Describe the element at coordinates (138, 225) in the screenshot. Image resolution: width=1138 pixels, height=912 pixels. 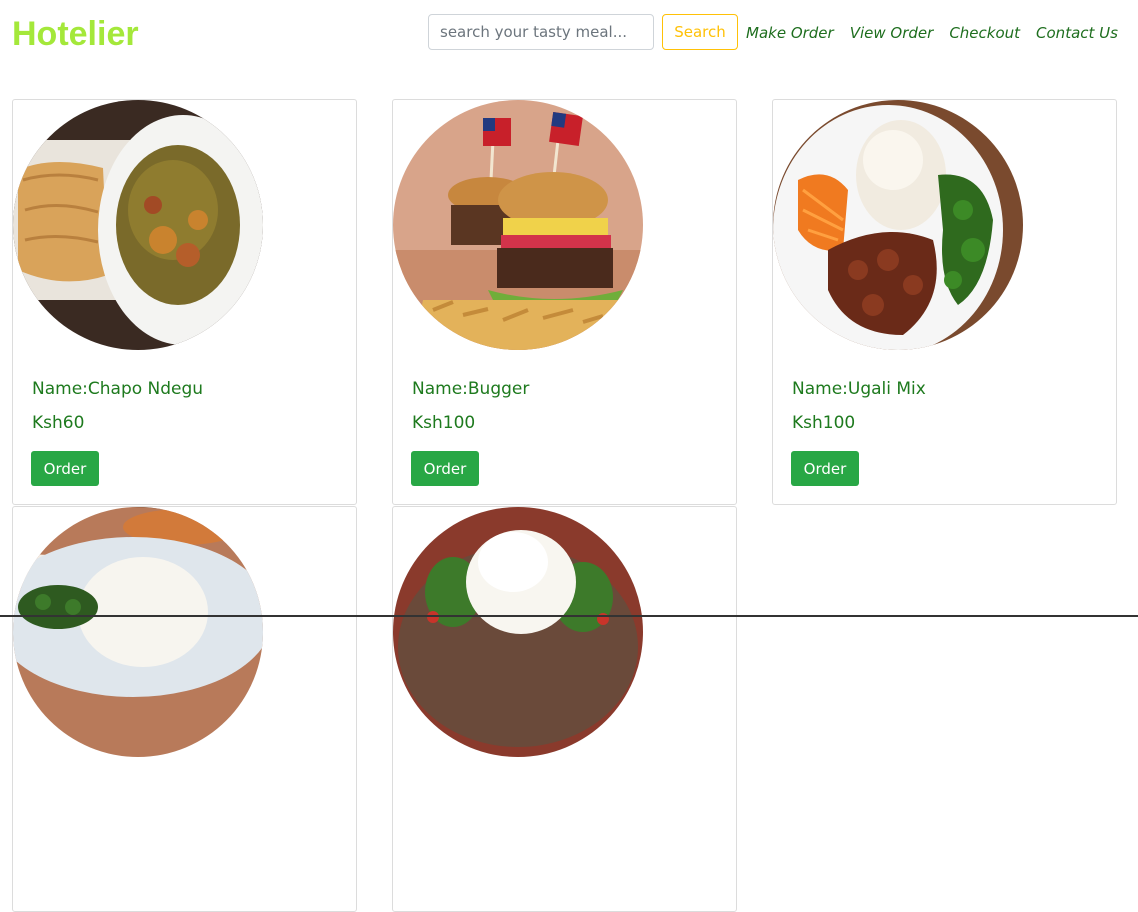
I see `chapo-ndegu-image` at that location.